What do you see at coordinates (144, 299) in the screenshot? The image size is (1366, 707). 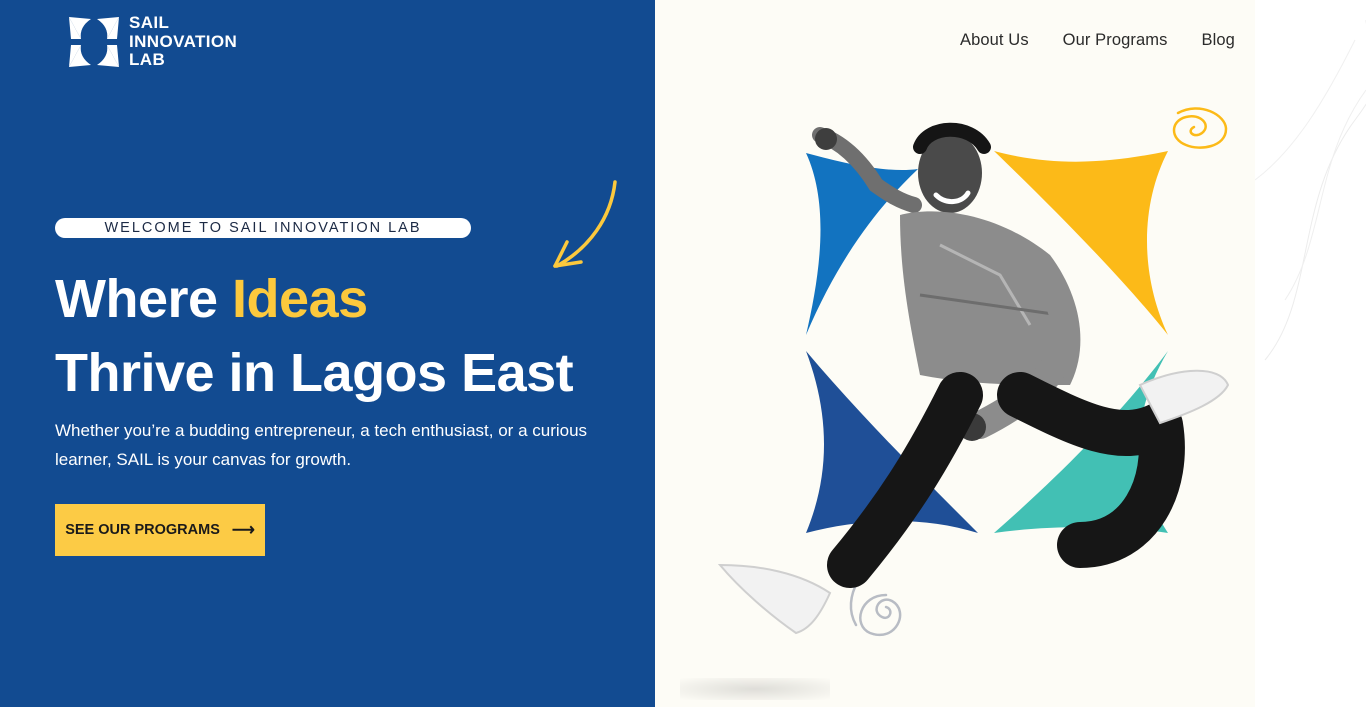 I see `headline-where: Where` at bounding box center [144, 299].